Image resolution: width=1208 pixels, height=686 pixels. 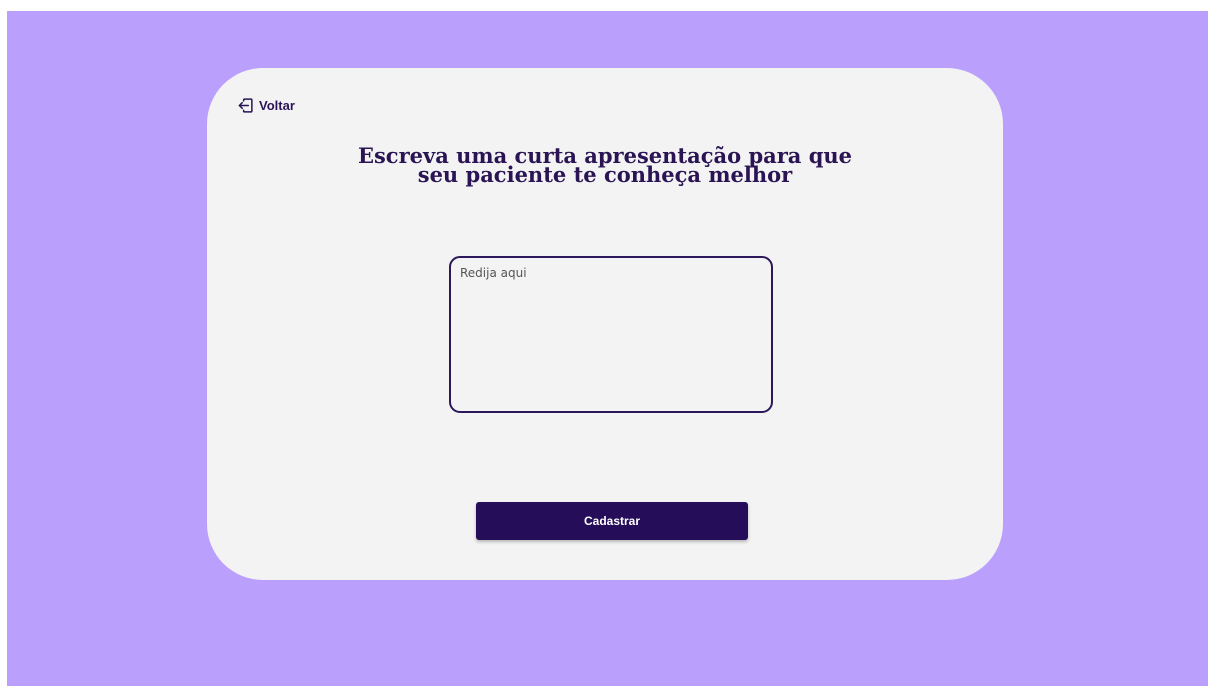 I want to click on submit-button: Cadastrar, so click(x=612, y=521).